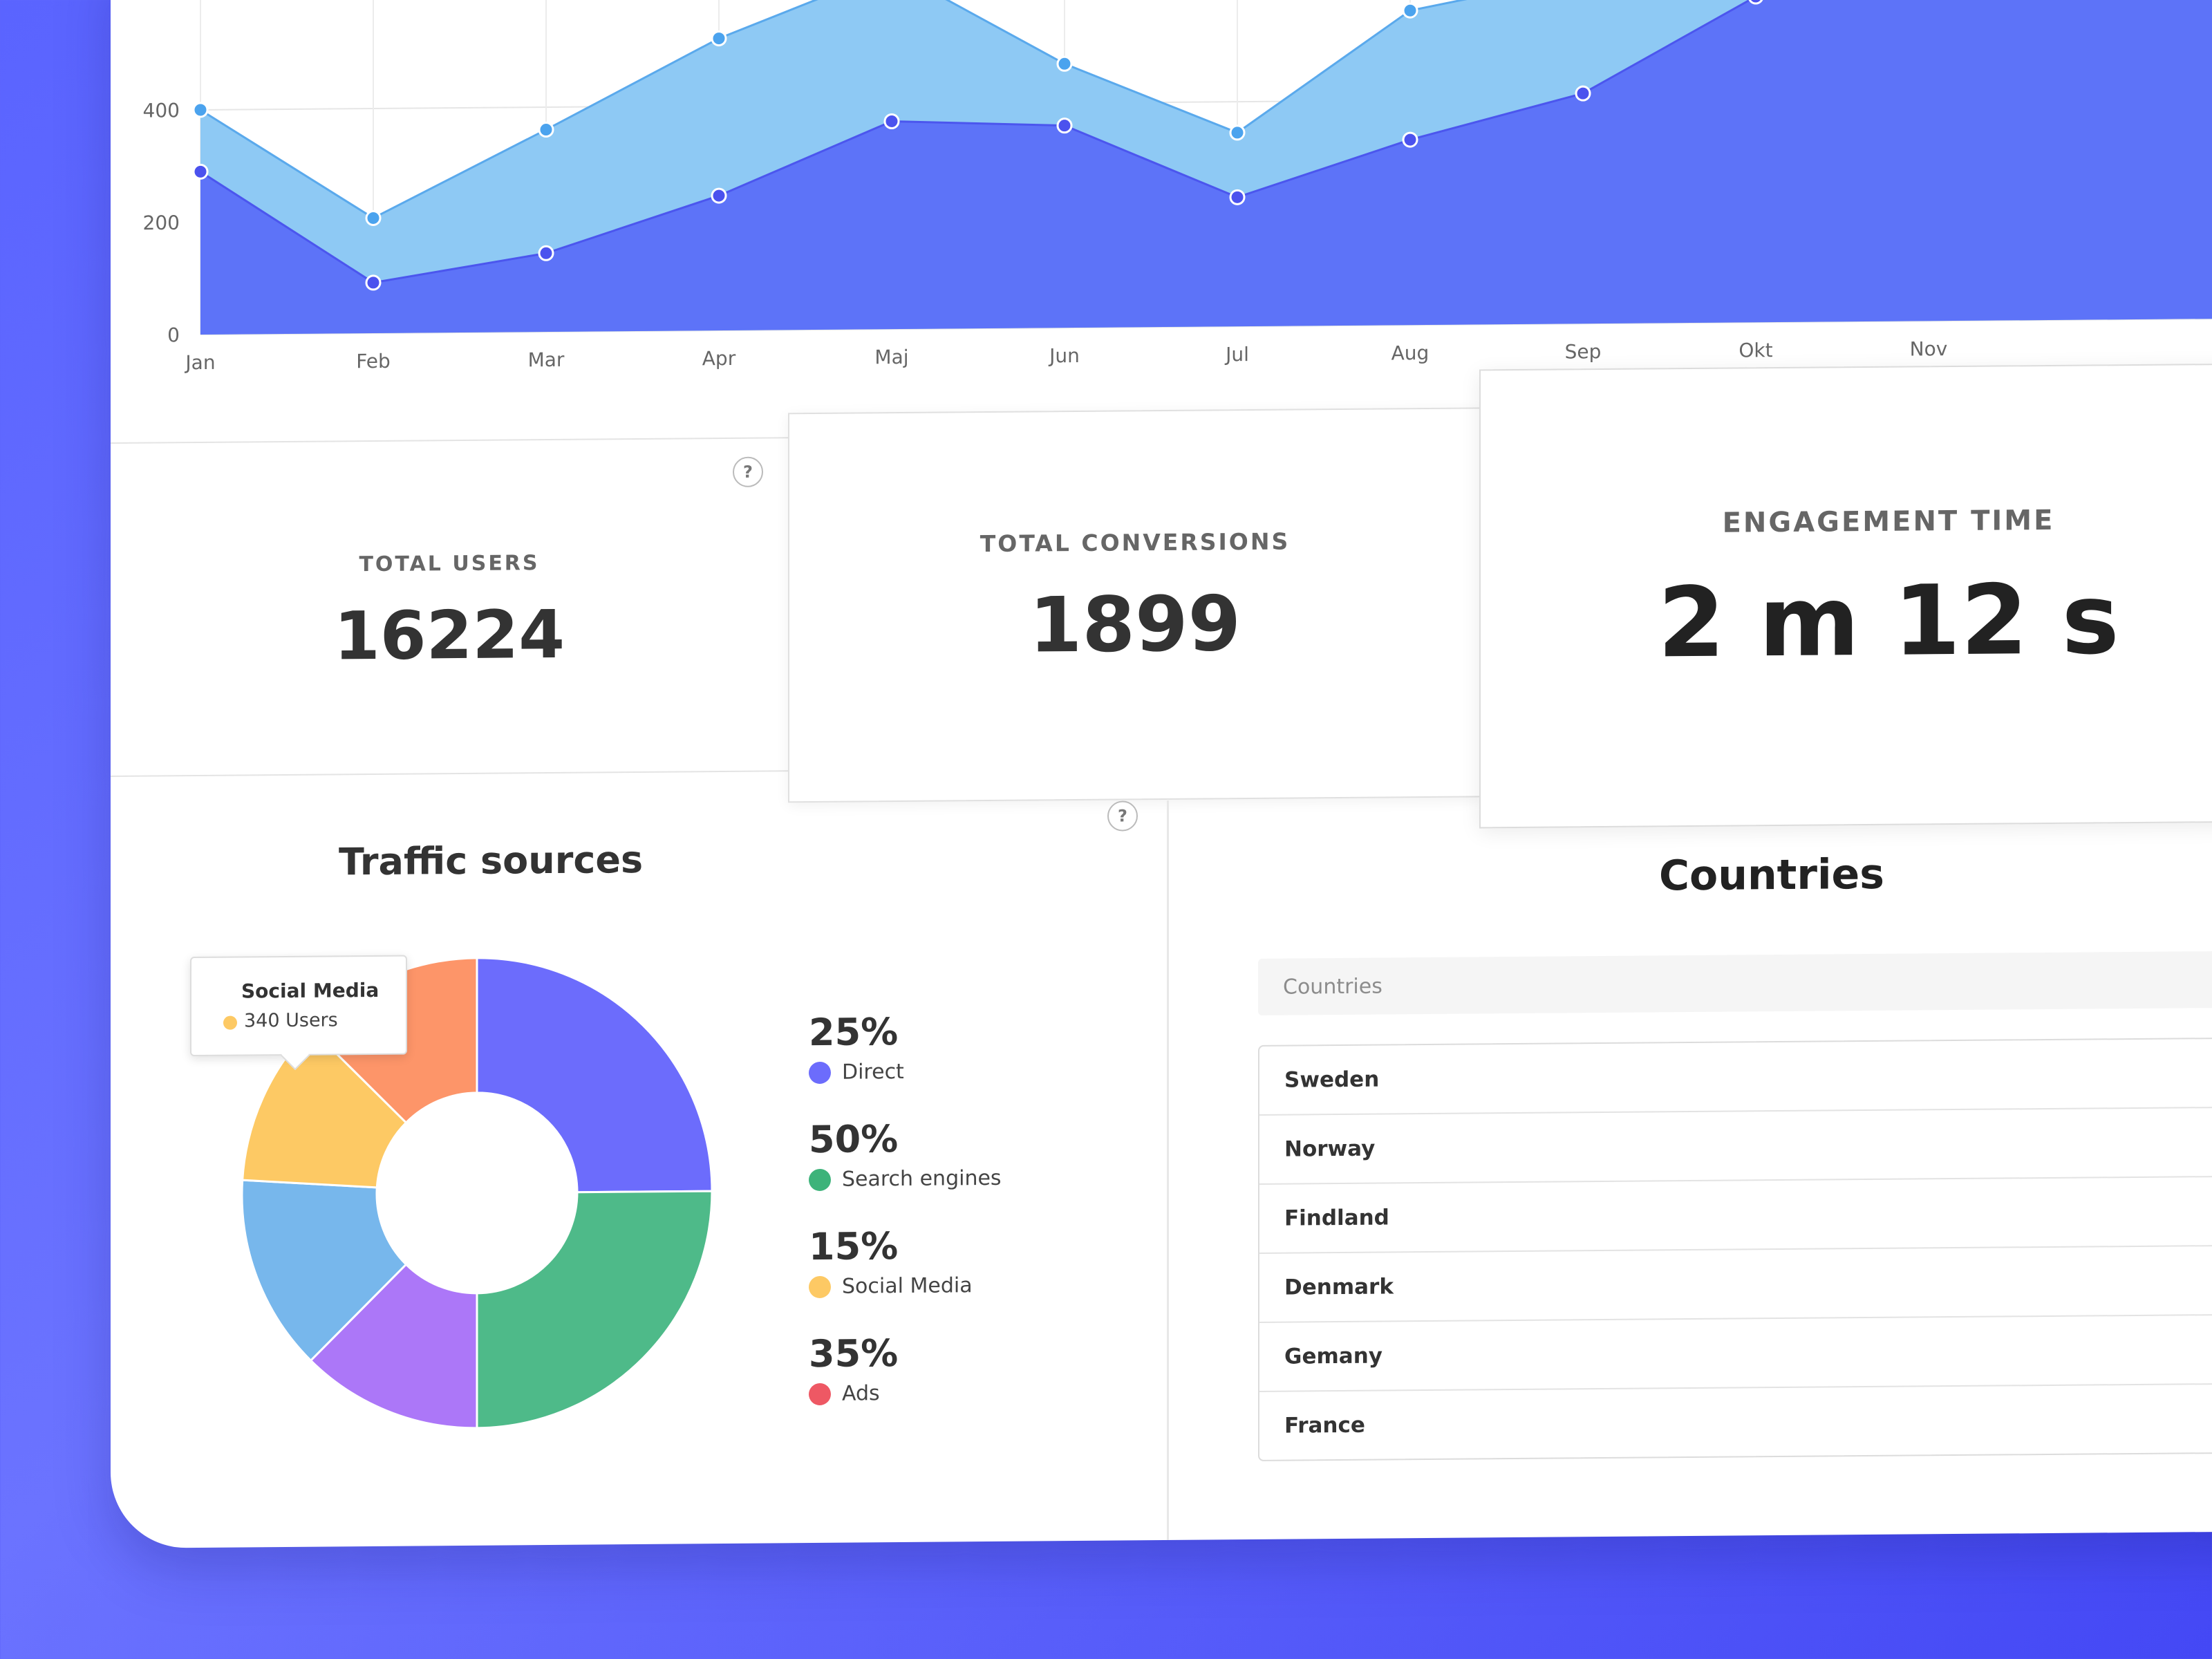 The image size is (2212, 1659). Describe the element at coordinates (1736, 1353) in the screenshot. I see `country-row: Gemany` at that location.